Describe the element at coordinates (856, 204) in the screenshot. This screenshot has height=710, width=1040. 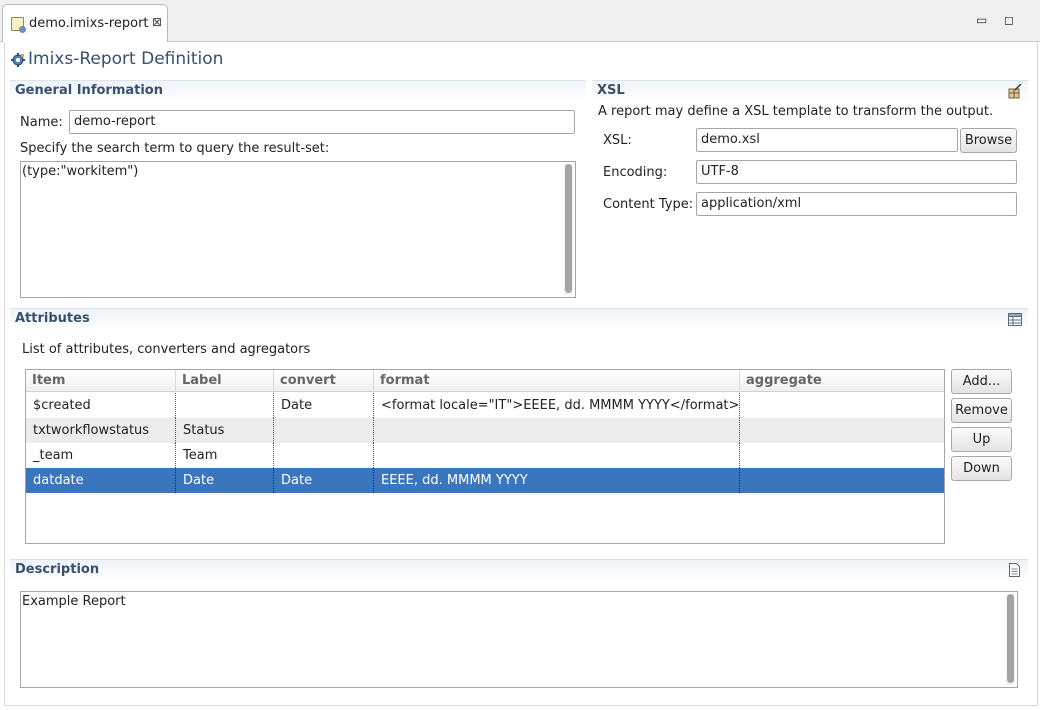
I see `content-type-input: application/xml` at that location.